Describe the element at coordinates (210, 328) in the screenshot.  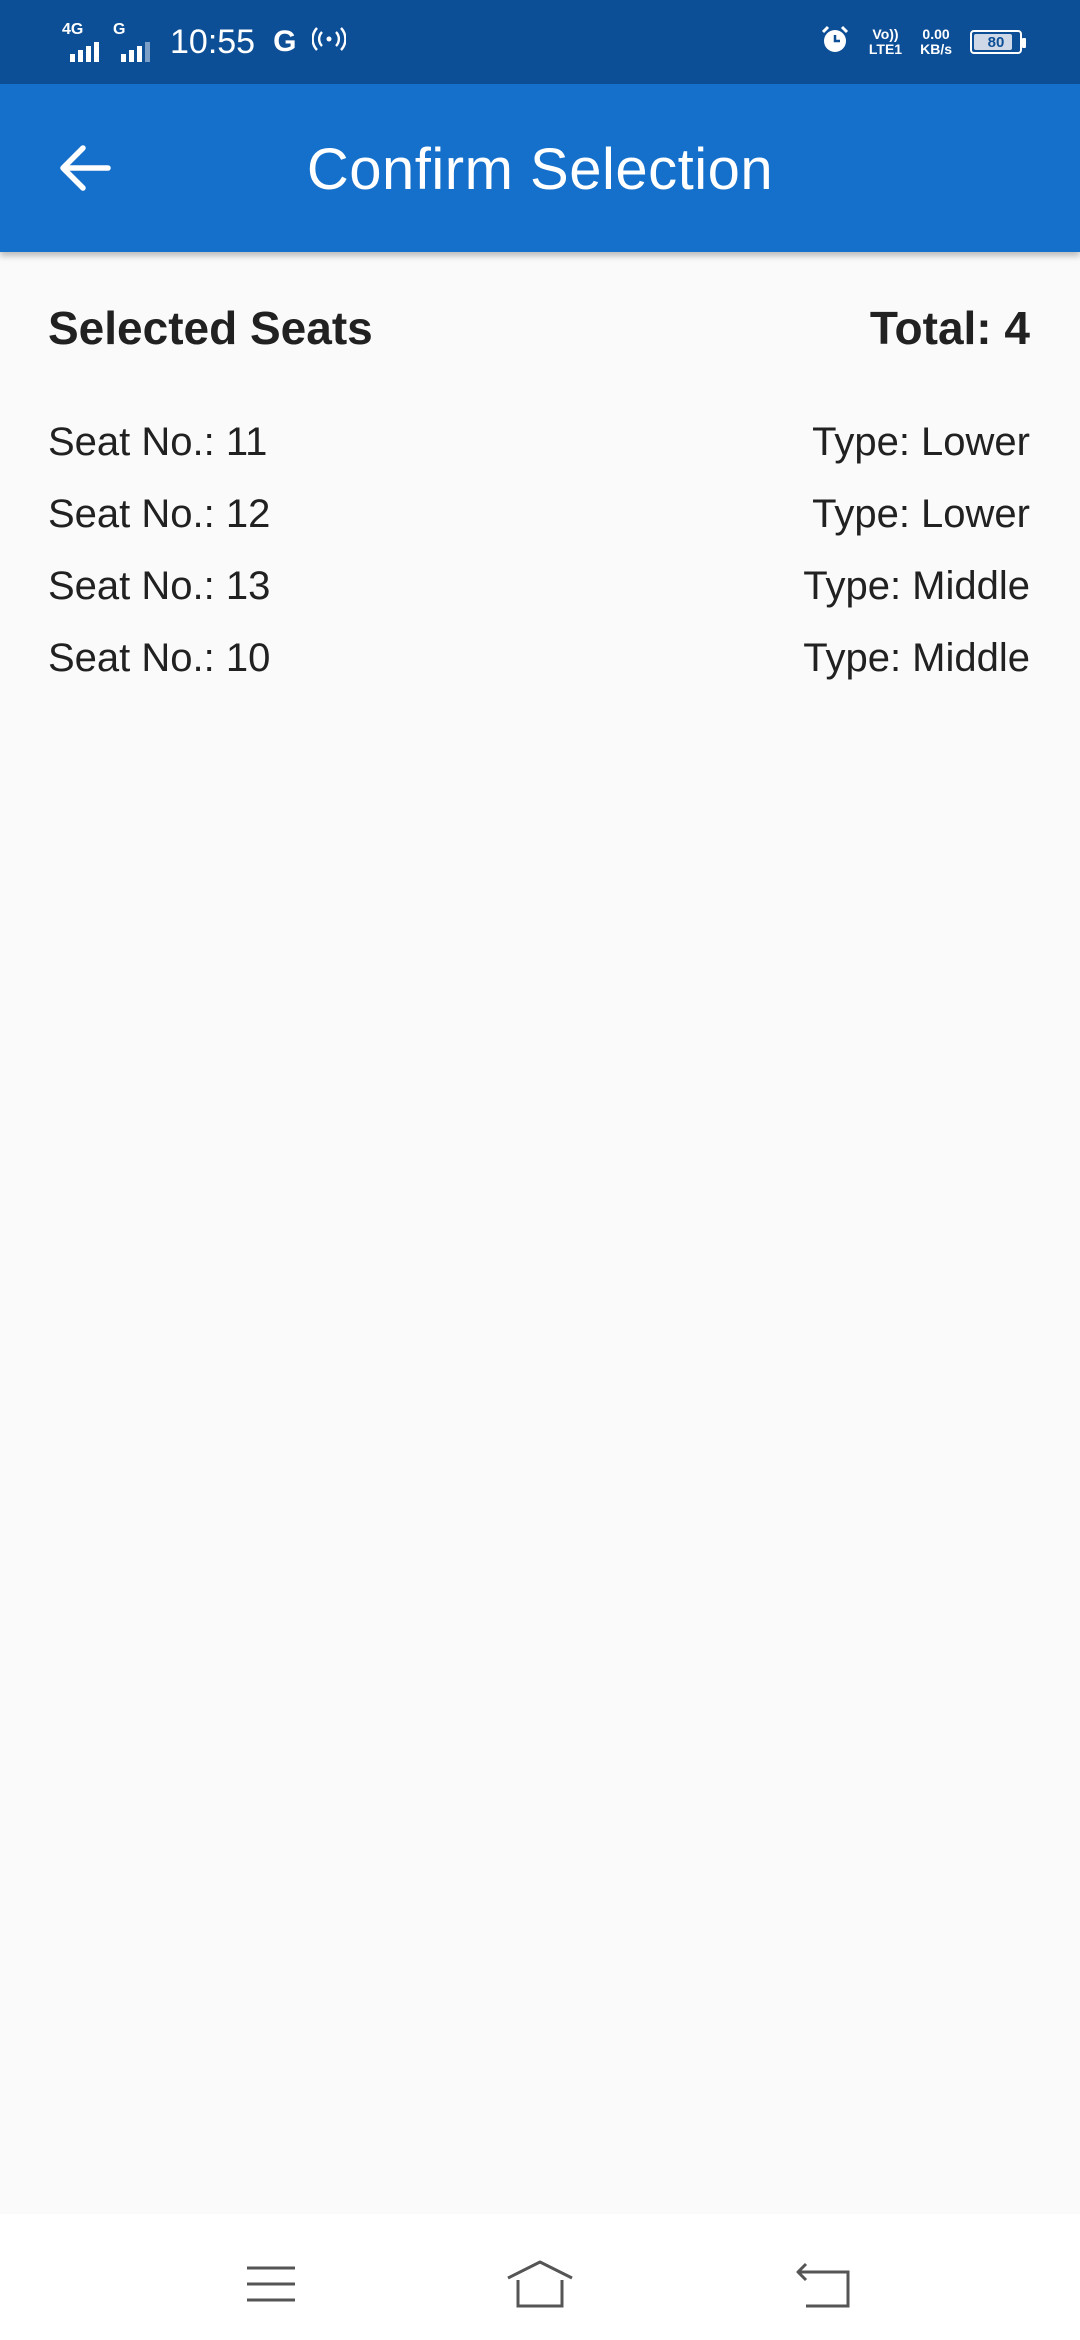
I see `section-title: Selected Seats` at that location.